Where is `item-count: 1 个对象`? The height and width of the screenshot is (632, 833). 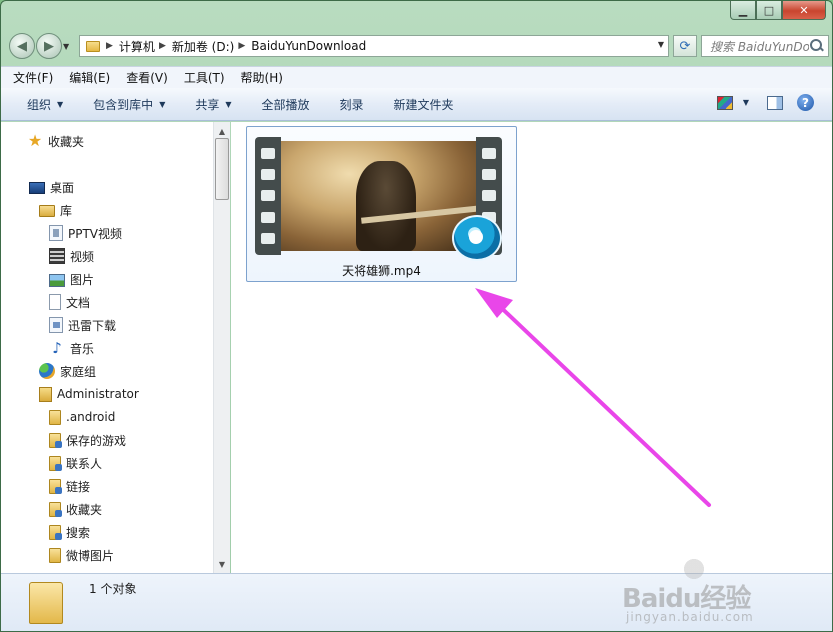 item-count: 1 个对象 is located at coordinates (113, 589).